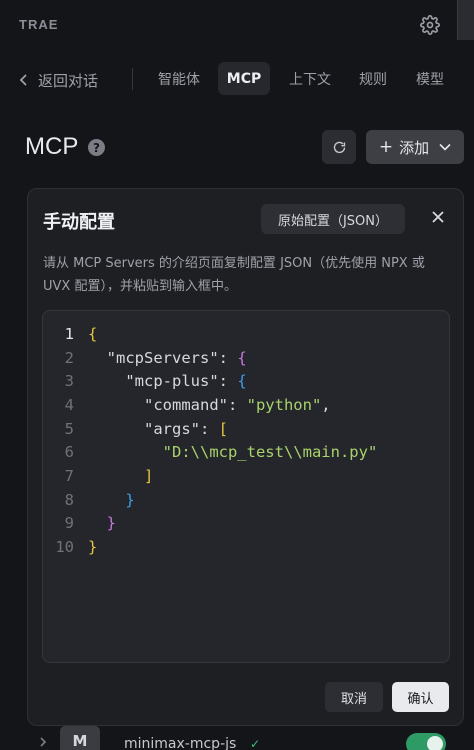 Image resolution: width=474 pixels, height=750 pixels. I want to click on nav-divider, so click(132, 79).